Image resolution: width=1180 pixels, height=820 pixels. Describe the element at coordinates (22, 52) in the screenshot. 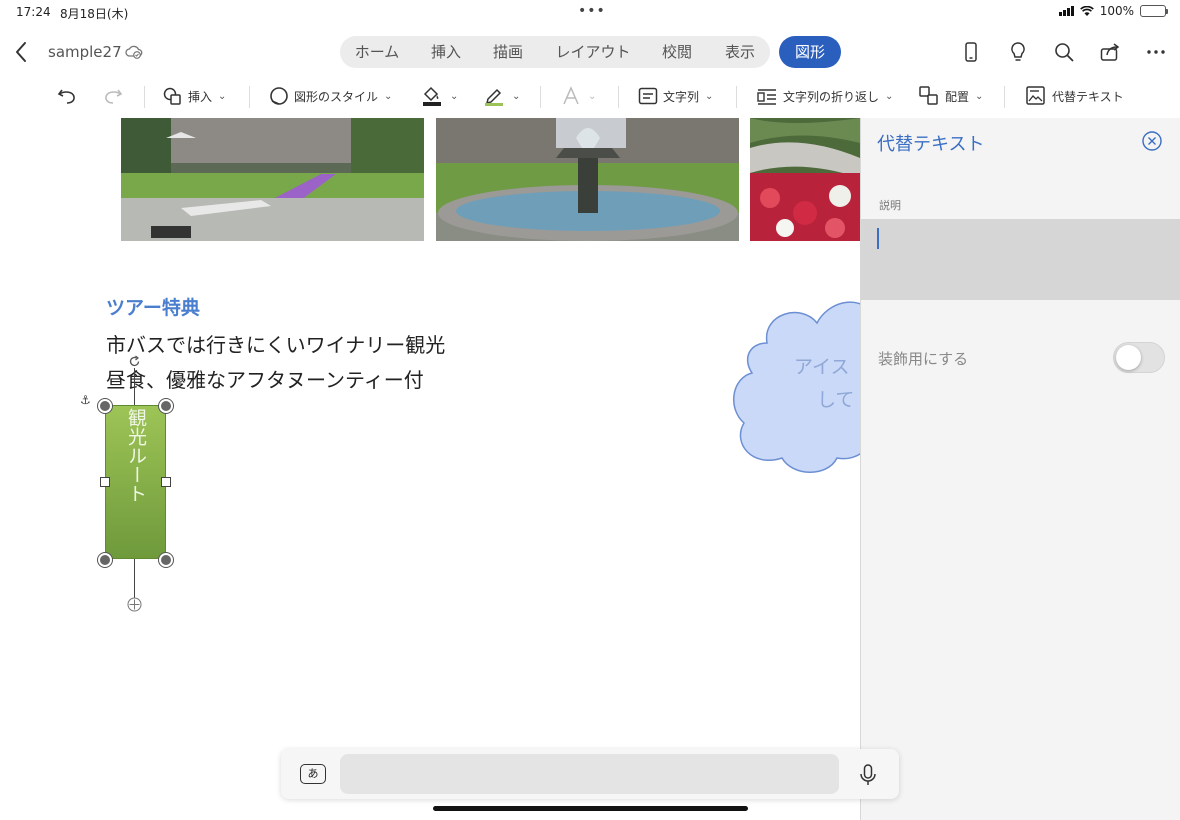

I see `back-chevron-icon` at that location.